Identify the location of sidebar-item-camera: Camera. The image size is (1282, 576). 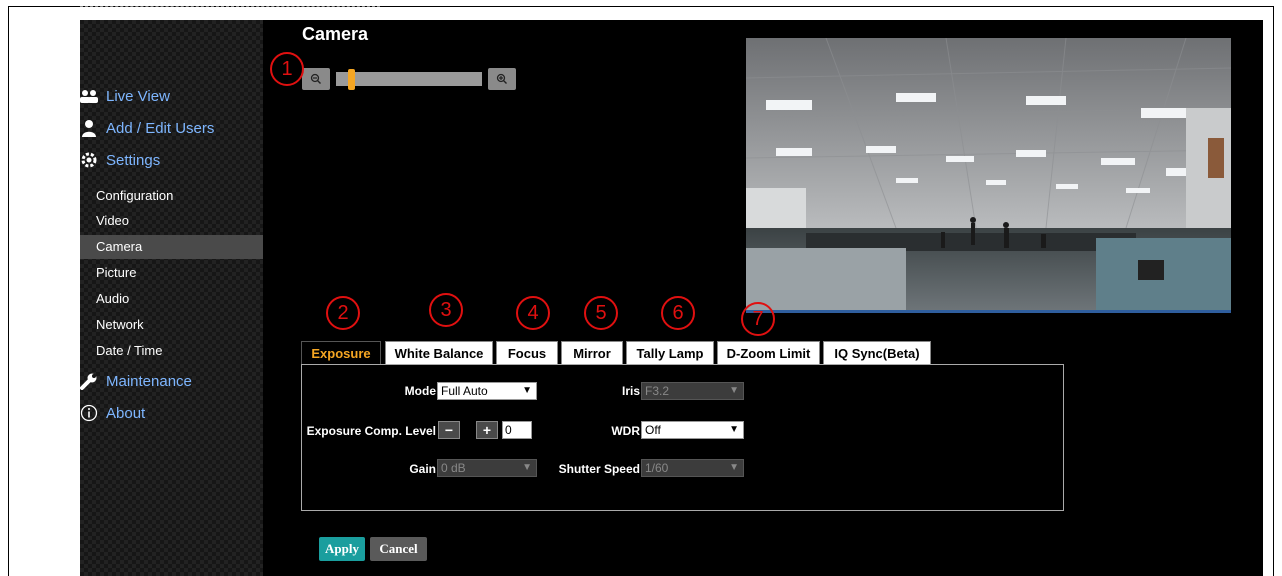
(171, 247).